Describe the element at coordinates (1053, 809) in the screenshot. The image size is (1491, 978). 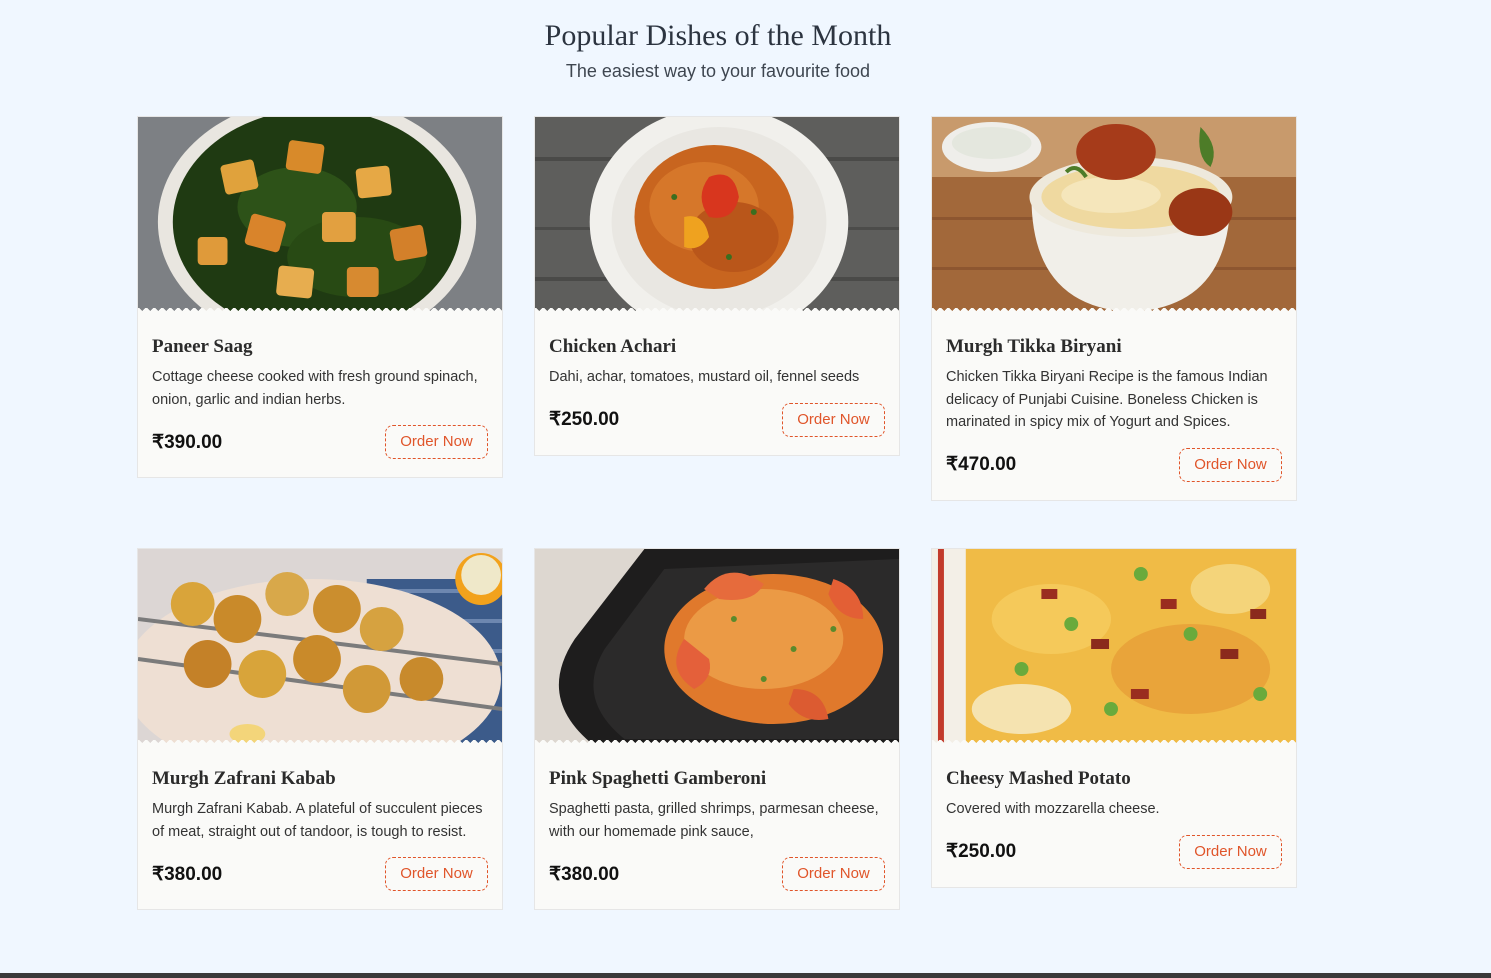
I see `dish-description: Covered with mozzarella cheese.` at that location.